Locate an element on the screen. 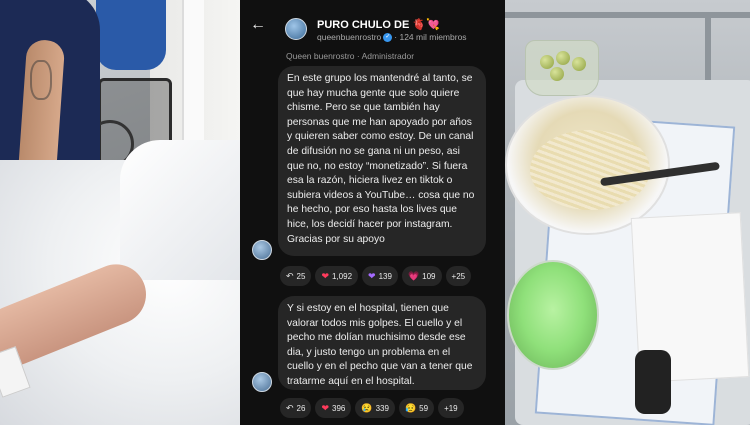 The height and width of the screenshot is (425, 750). reaction-count: 339 is located at coordinates (382, 408).